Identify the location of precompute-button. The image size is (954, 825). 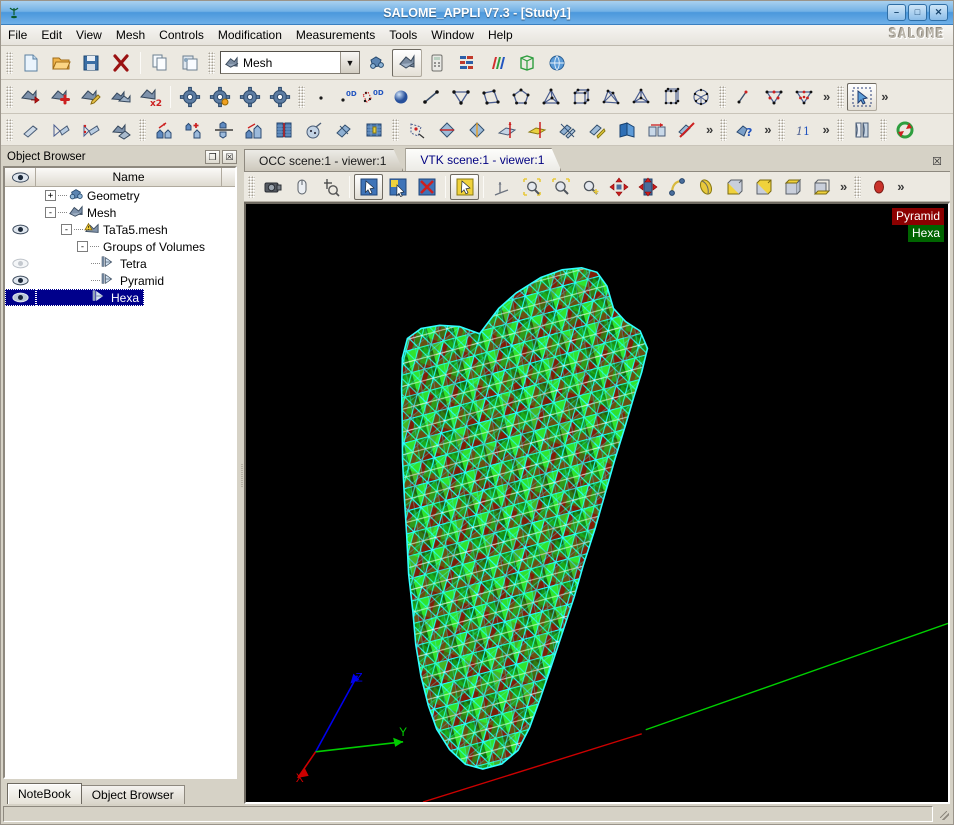
(220, 97).